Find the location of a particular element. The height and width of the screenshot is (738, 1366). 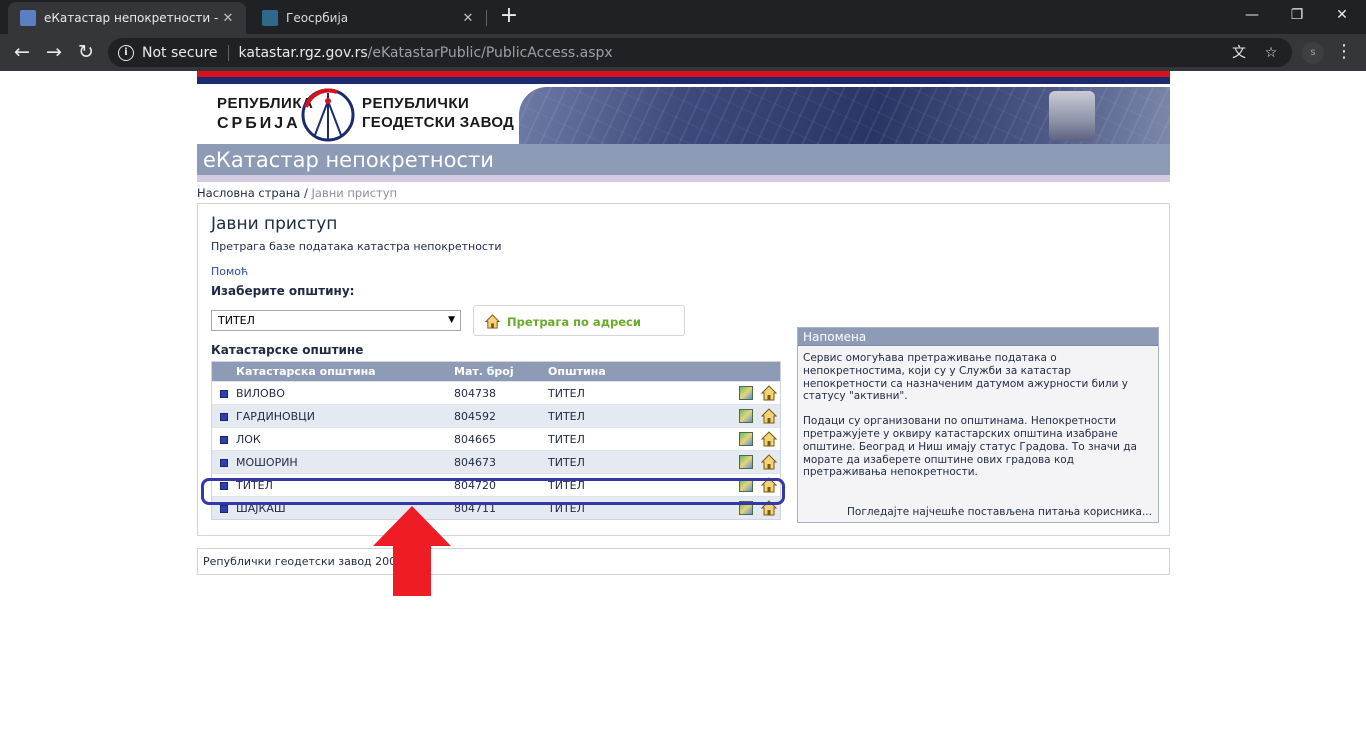

minimize-button: — is located at coordinates (1252, 15).